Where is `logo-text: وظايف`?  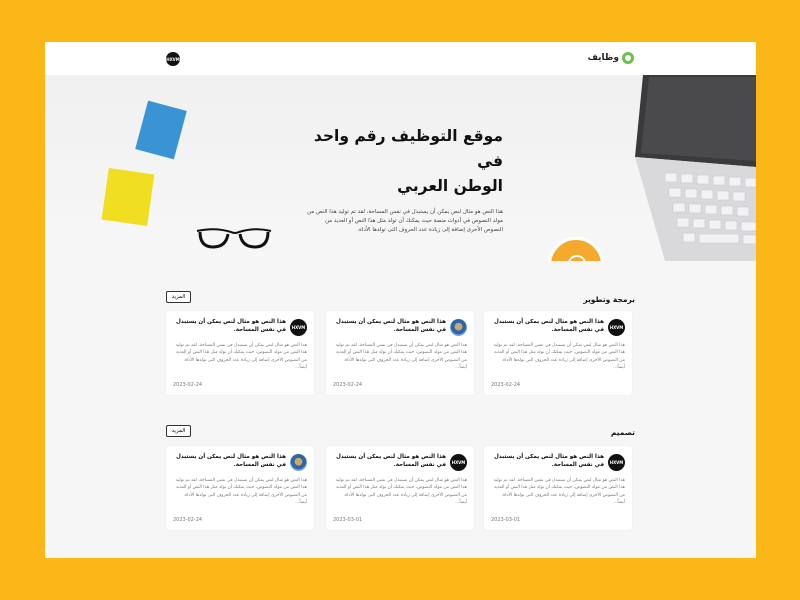
logo-text: وظايف is located at coordinates (603, 58).